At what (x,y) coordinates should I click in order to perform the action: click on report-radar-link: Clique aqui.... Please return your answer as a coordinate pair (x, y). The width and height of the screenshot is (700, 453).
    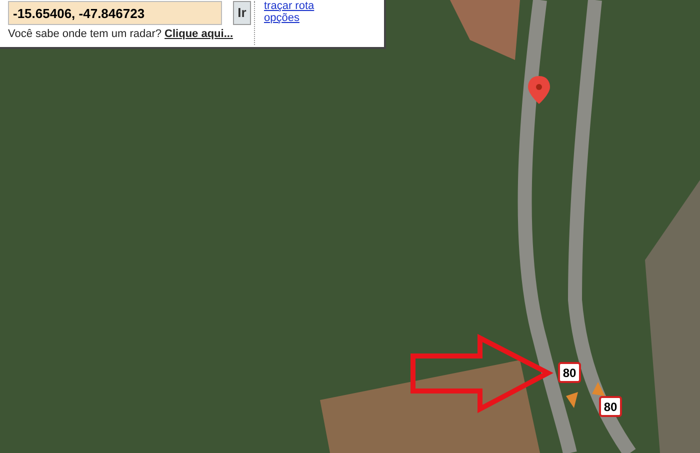
    Looking at the image, I should click on (198, 34).